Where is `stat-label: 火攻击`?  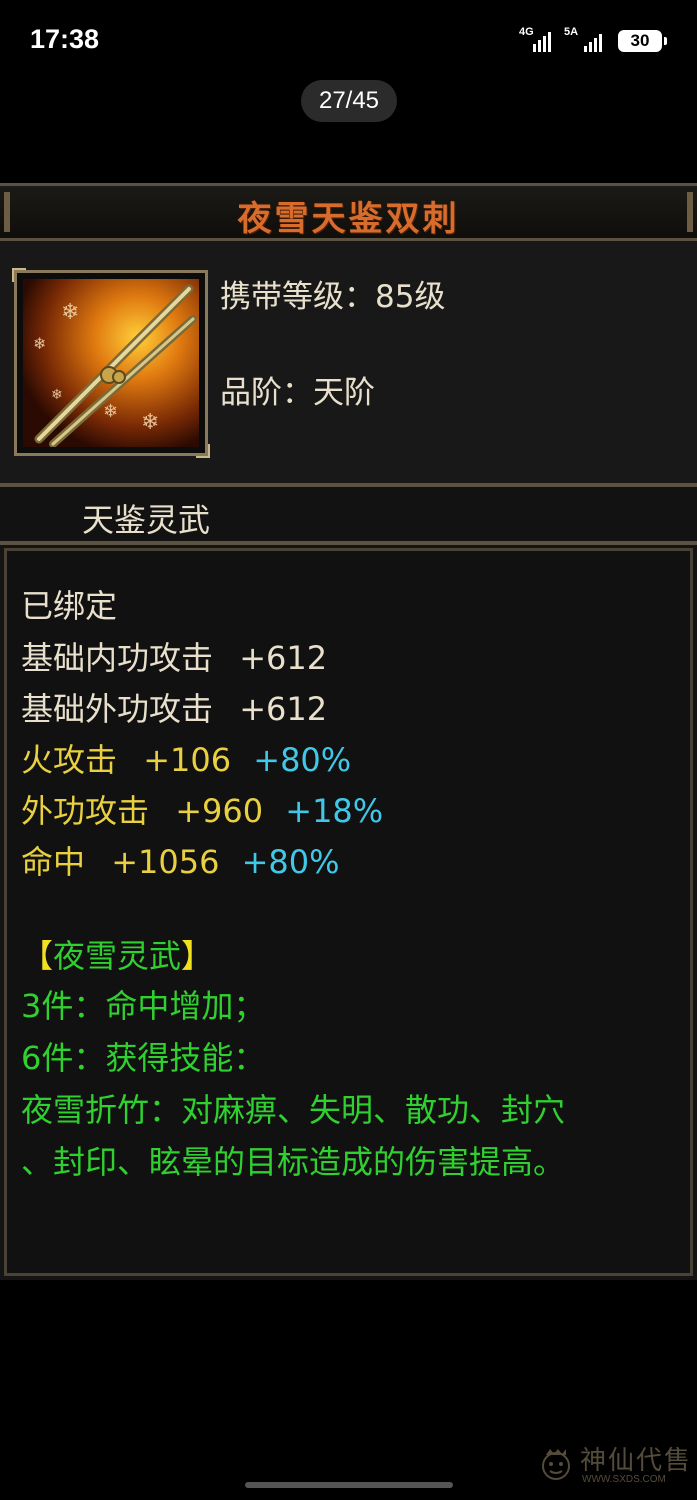
stat-label: 火攻击 is located at coordinates (69, 760).